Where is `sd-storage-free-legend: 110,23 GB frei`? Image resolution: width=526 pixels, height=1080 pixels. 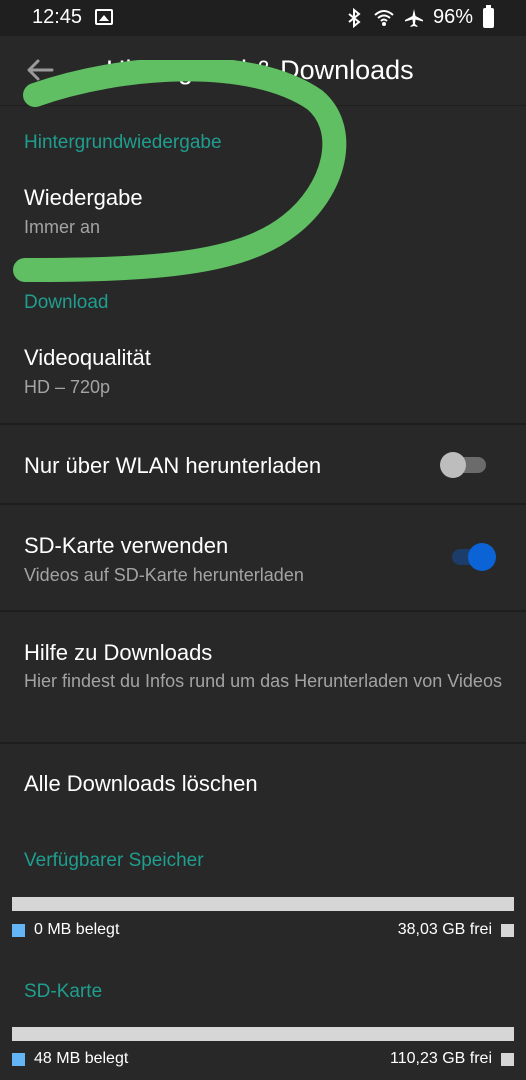 sd-storage-free-legend: 110,23 GB frei is located at coordinates (452, 1059).